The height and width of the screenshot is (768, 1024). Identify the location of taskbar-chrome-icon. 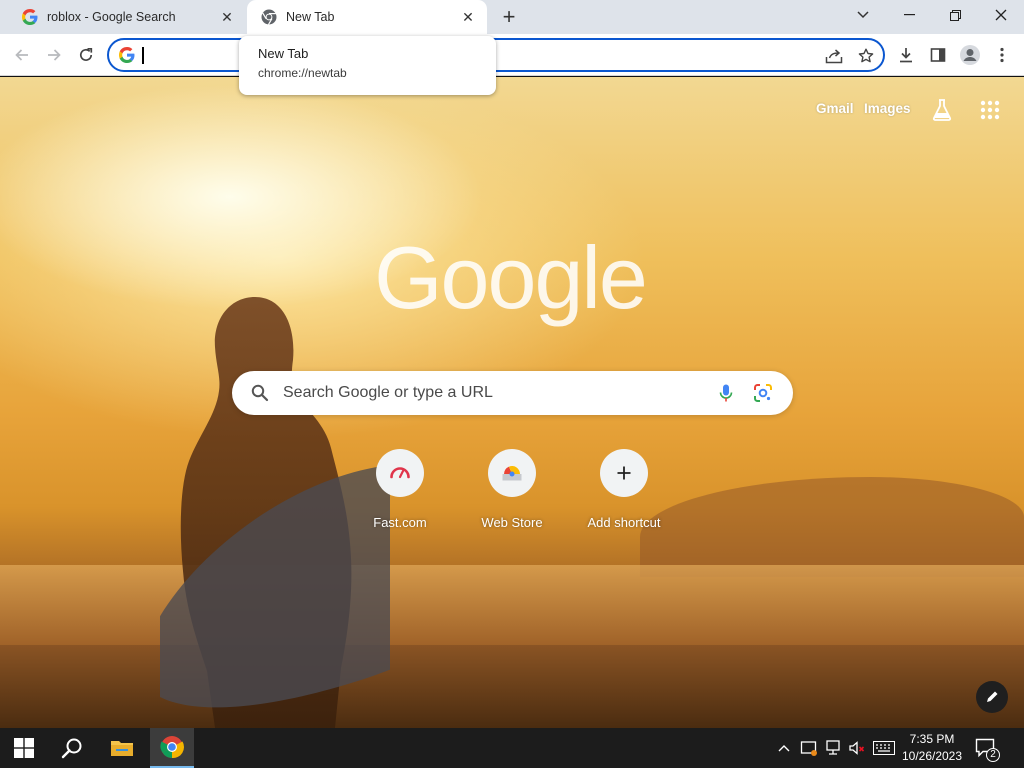
(172, 748).